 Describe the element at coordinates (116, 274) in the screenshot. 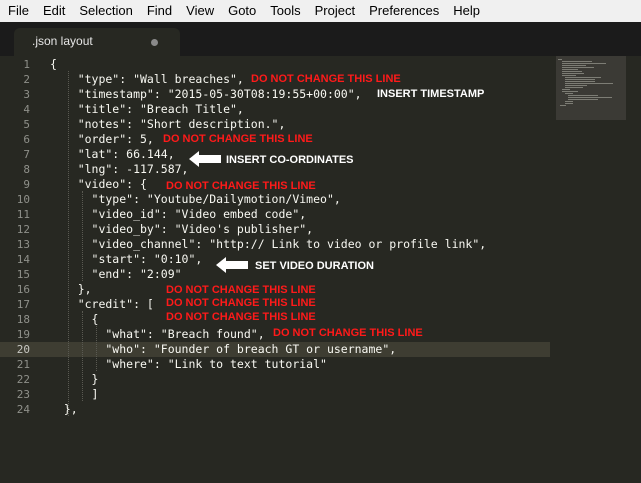

I see `code-line: "end": "2:09"` at that location.